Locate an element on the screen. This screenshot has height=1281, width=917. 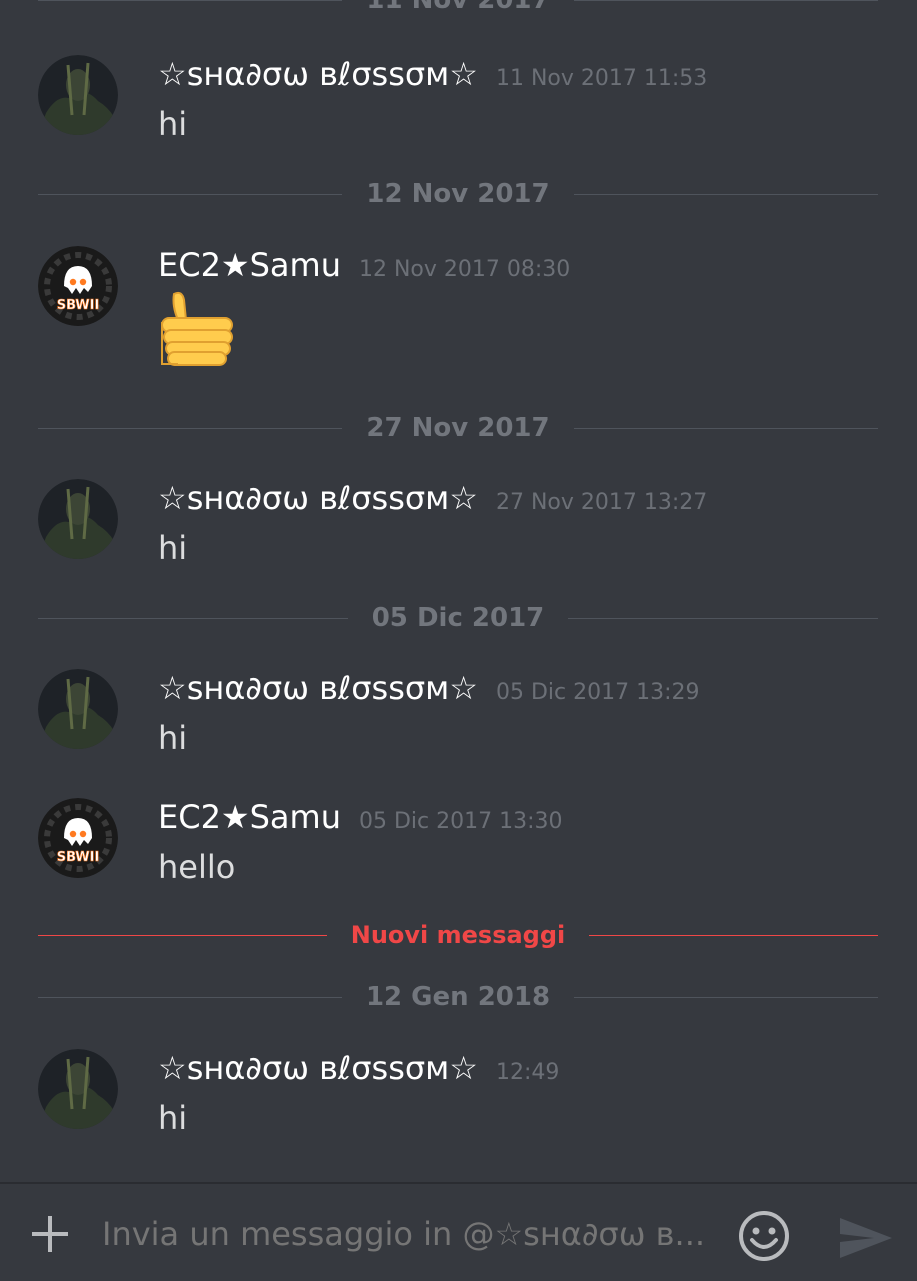
message-timestamp: 12:49 is located at coordinates (527, 1072).